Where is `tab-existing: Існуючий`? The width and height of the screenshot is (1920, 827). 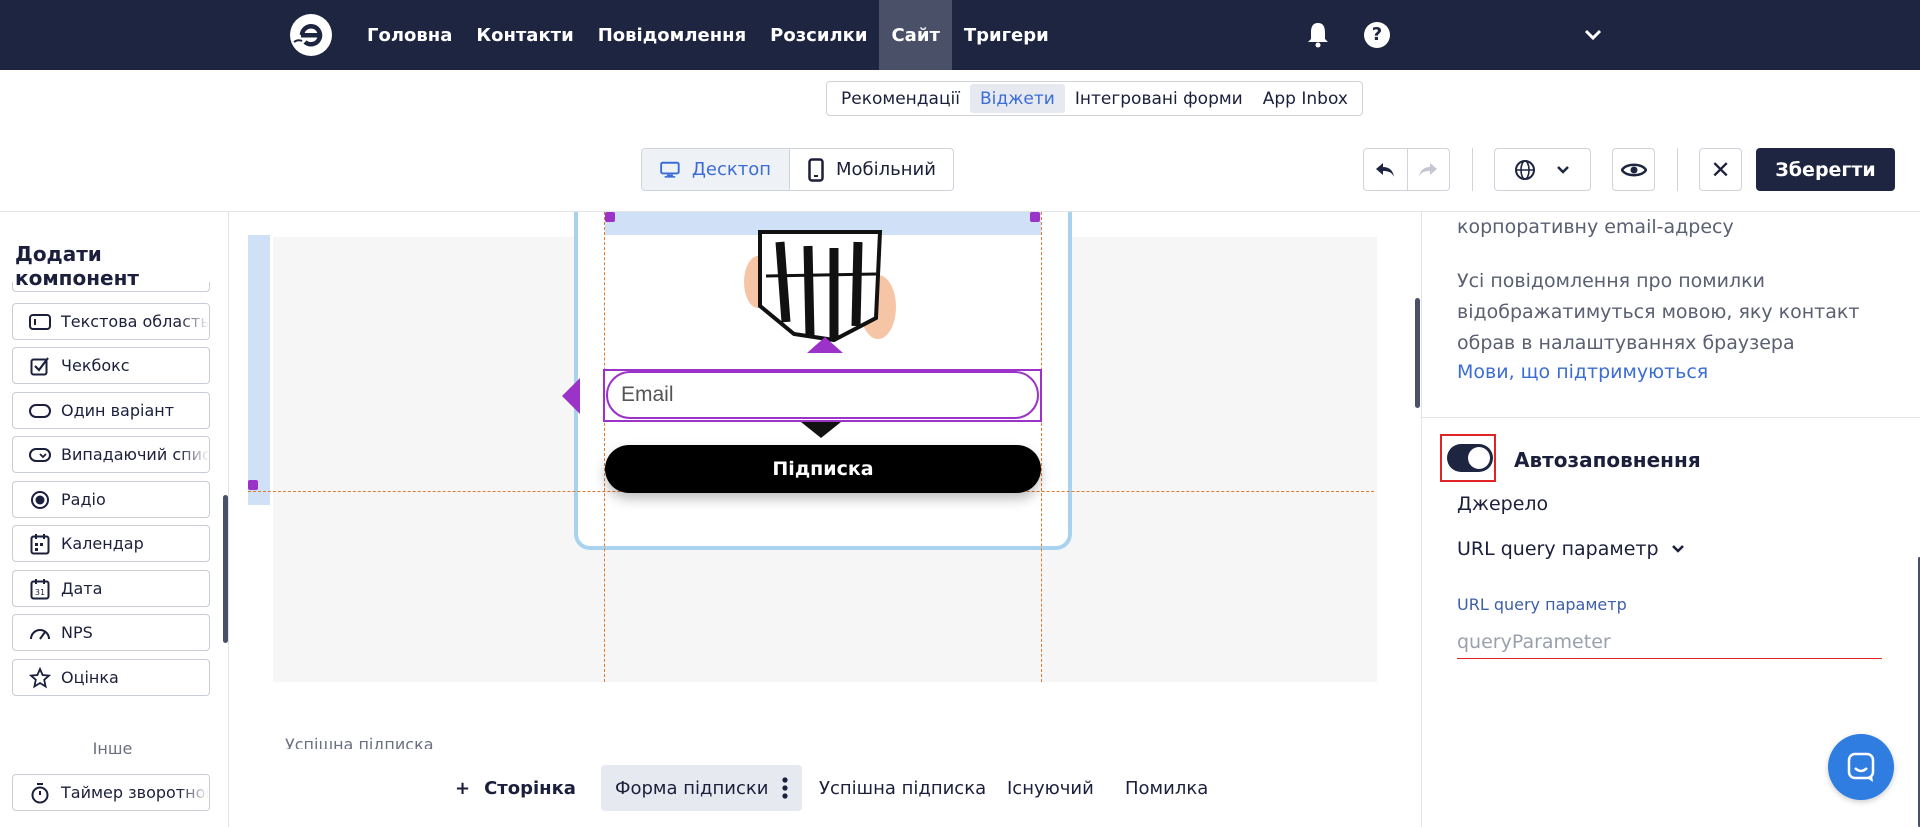 tab-existing: Існуючий is located at coordinates (1050, 788).